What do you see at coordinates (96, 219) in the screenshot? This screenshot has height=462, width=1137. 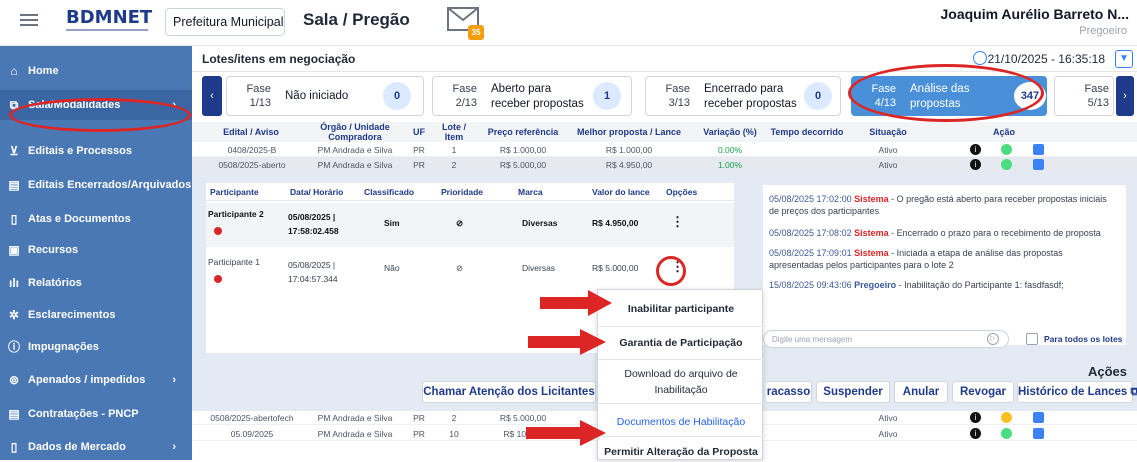 I see `sidebar-item-atas-documentos: ▯ Atas e Documentos` at bounding box center [96, 219].